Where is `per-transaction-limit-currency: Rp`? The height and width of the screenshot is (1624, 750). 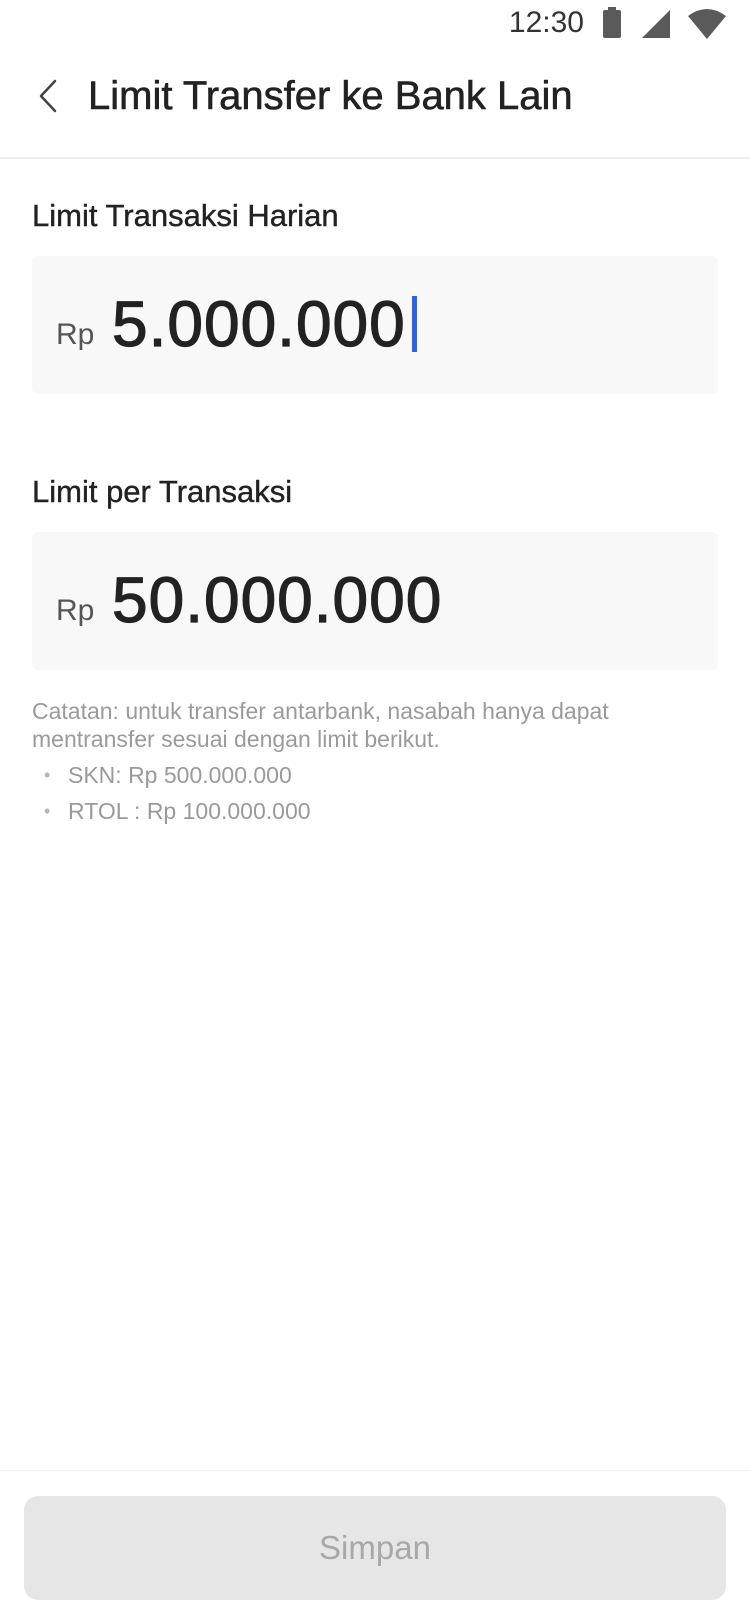 per-transaction-limit-currency: Rp is located at coordinates (75, 610).